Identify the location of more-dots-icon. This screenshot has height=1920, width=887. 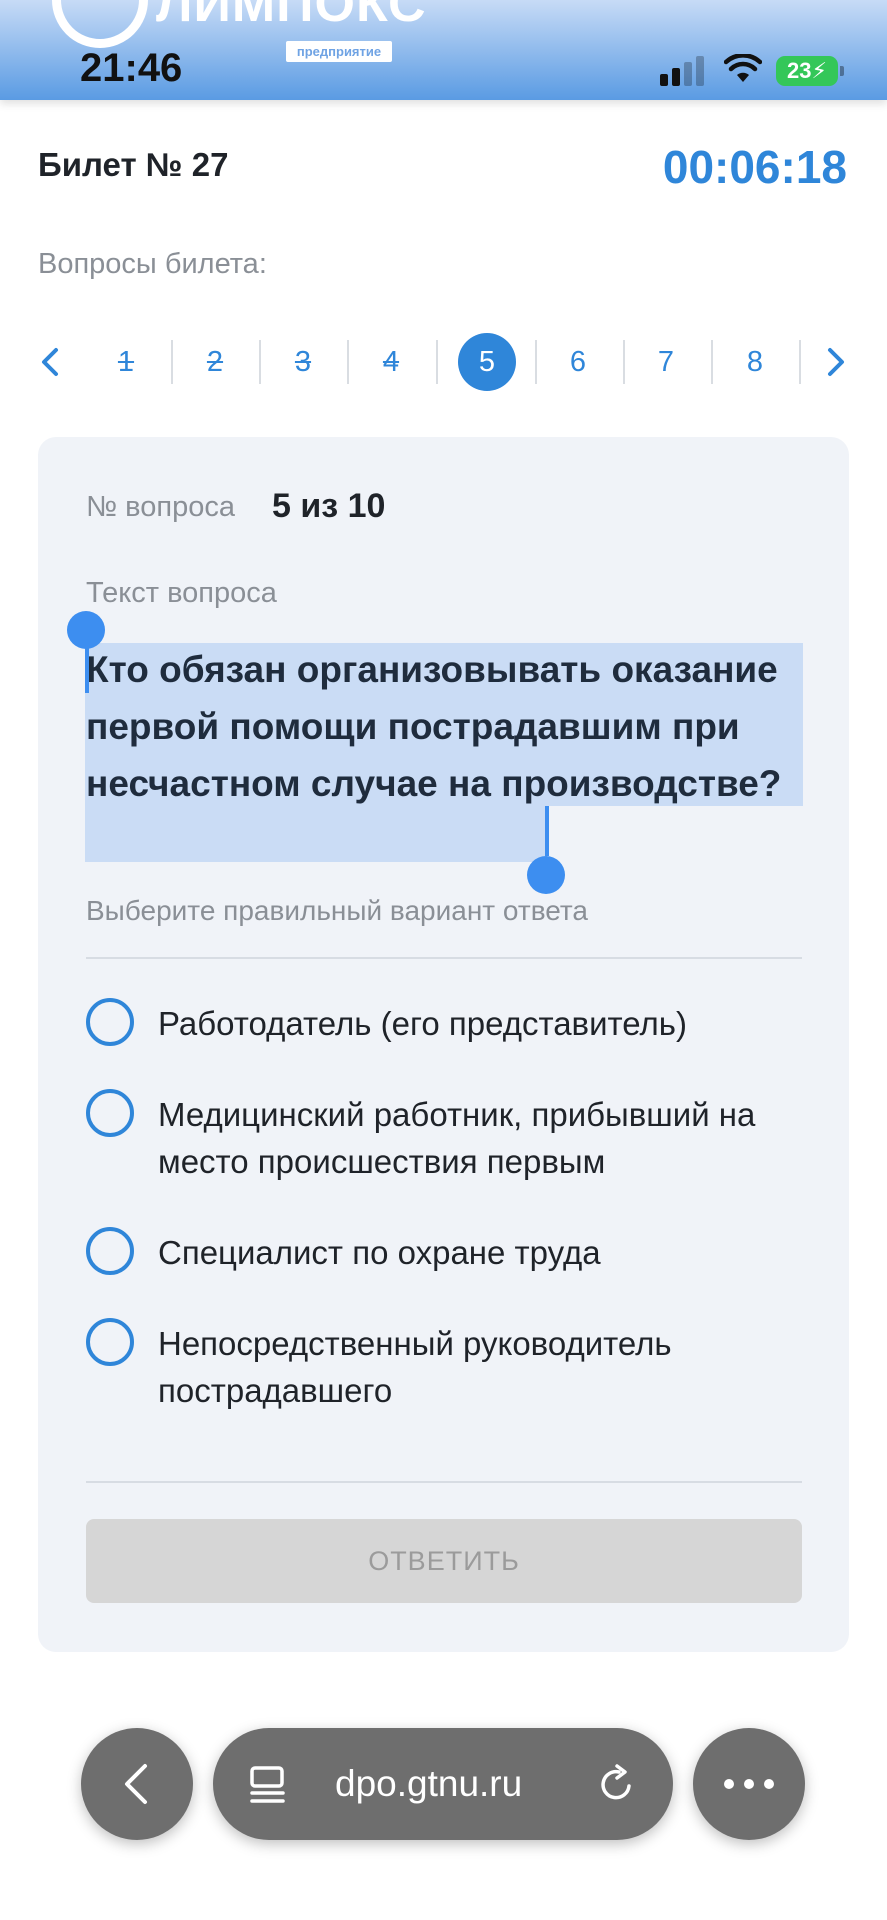
(749, 1784).